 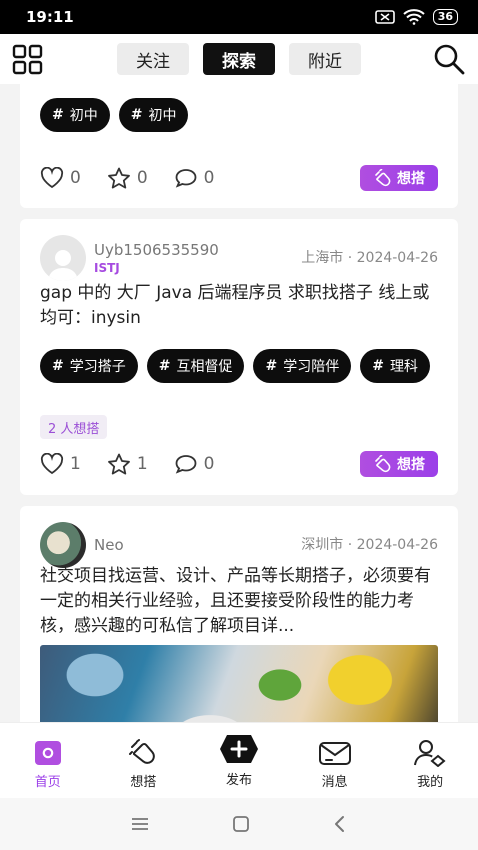 I want to click on post-author: Neo, so click(x=82, y=545).